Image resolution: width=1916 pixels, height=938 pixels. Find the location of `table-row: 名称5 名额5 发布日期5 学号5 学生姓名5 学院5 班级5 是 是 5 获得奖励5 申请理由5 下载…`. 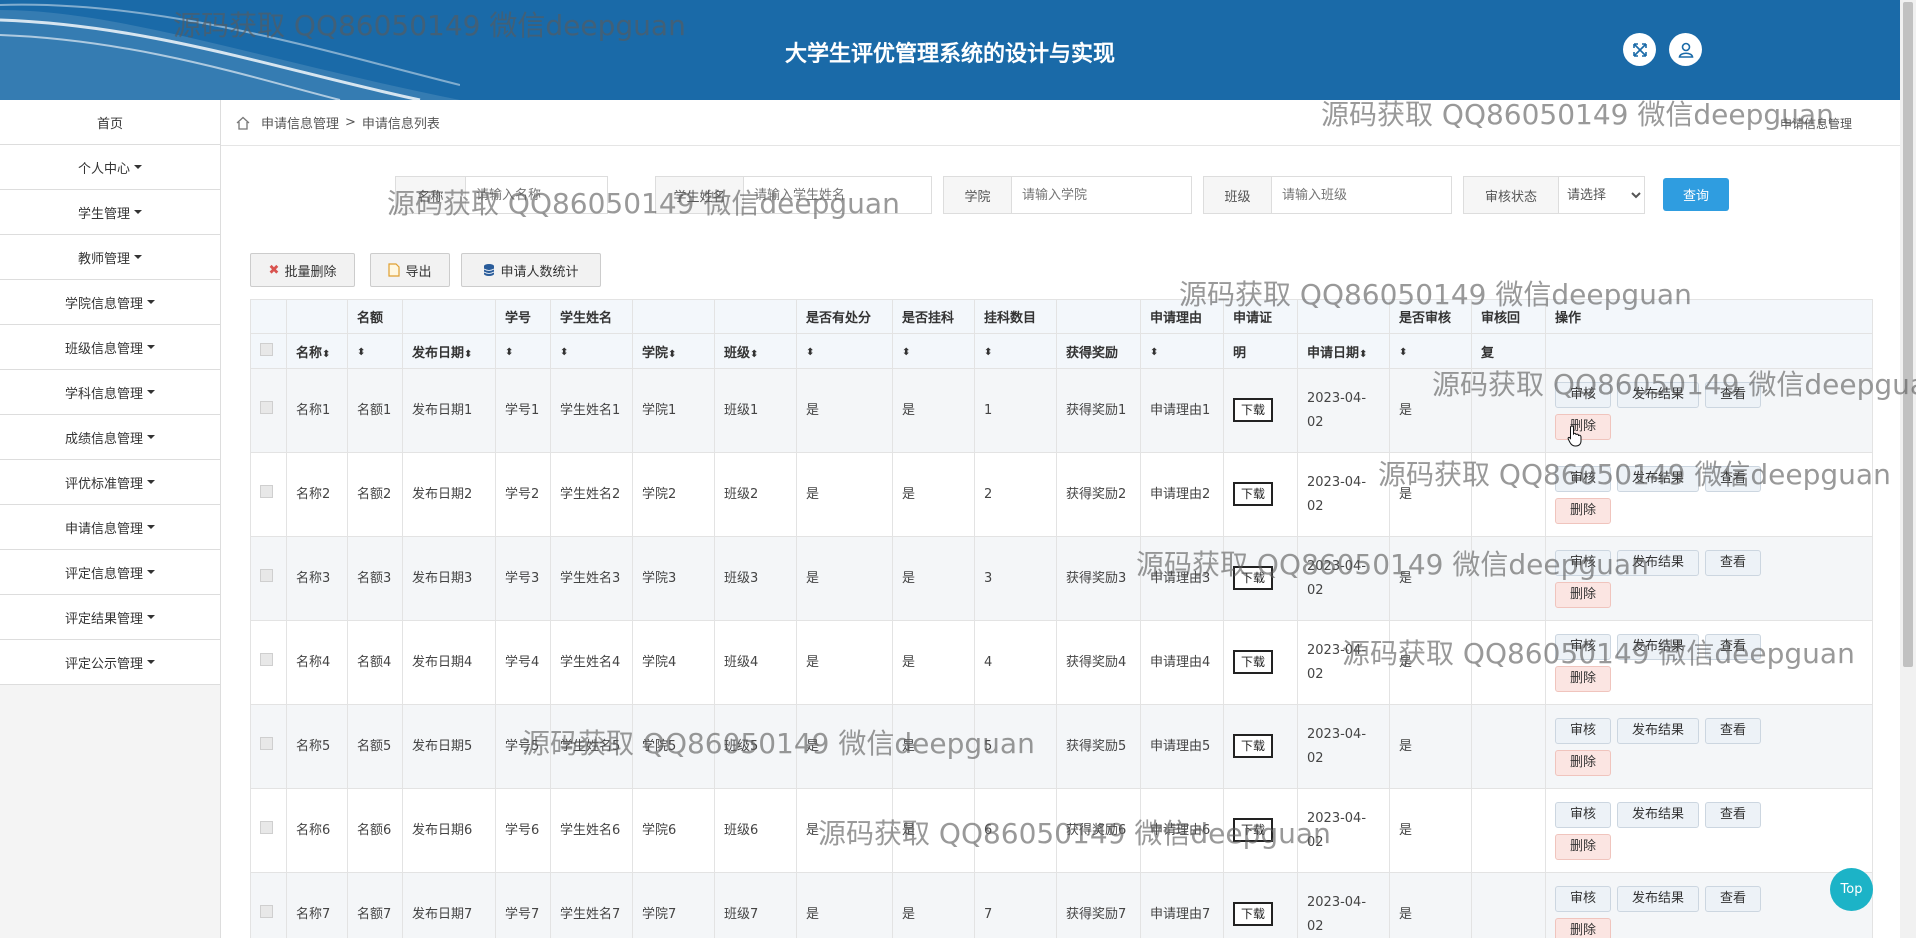

table-row: 名称5 名额5 发布日期5 学号5 学生姓名5 学院5 班级5 是 是 5 获得奖励5 申请理由5 下载… is located at coordinates (1061, 746).